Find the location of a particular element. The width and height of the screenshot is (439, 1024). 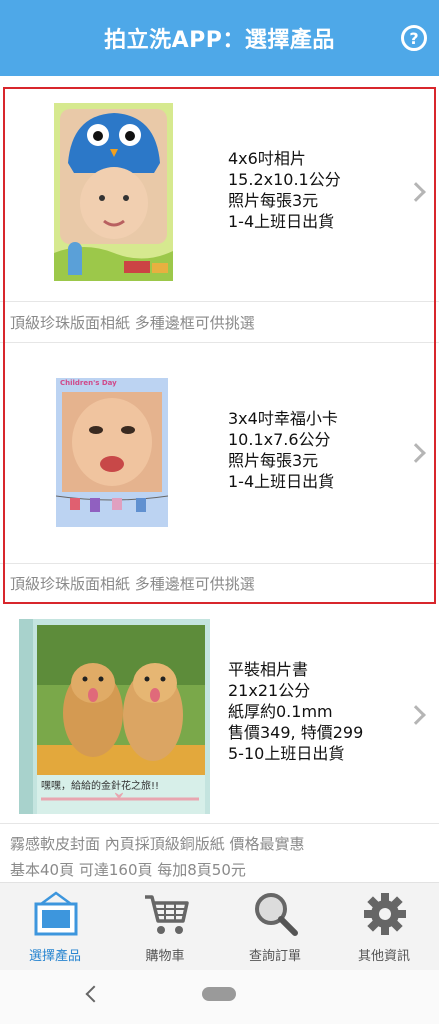

bottom-tab-bar: 選擇產品 購物車 查詢訂單 其他資訊 is located at coordinates (219, 926).